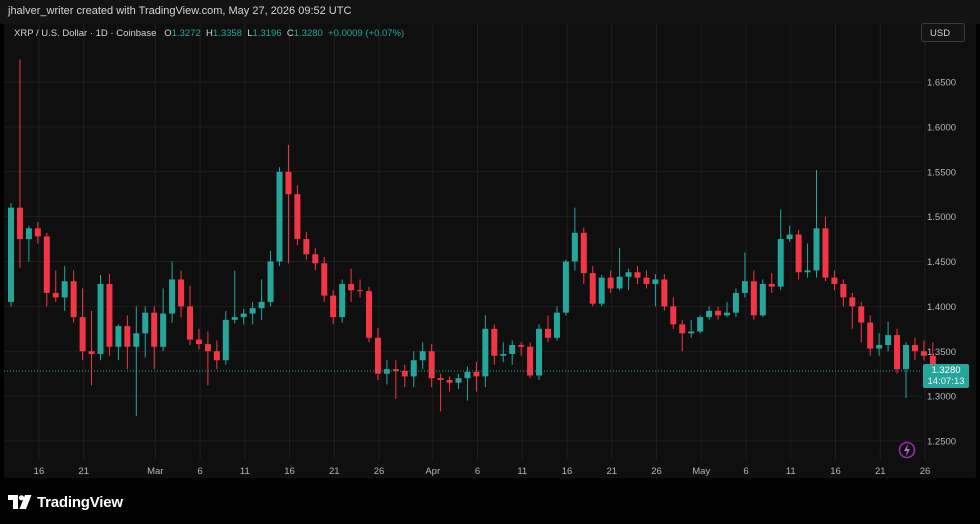  Describe the element at coordinates (941, 83) in the screenshot. I see `price-tick-label: 1.6500` at that location.